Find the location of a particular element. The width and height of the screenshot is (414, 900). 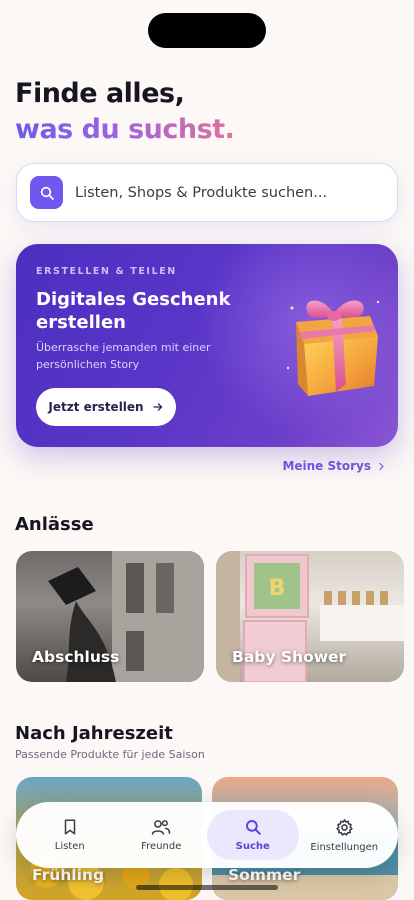

tab-bar: Listen Freunde Suche Einstellungen is located at coordinates (207, 835).